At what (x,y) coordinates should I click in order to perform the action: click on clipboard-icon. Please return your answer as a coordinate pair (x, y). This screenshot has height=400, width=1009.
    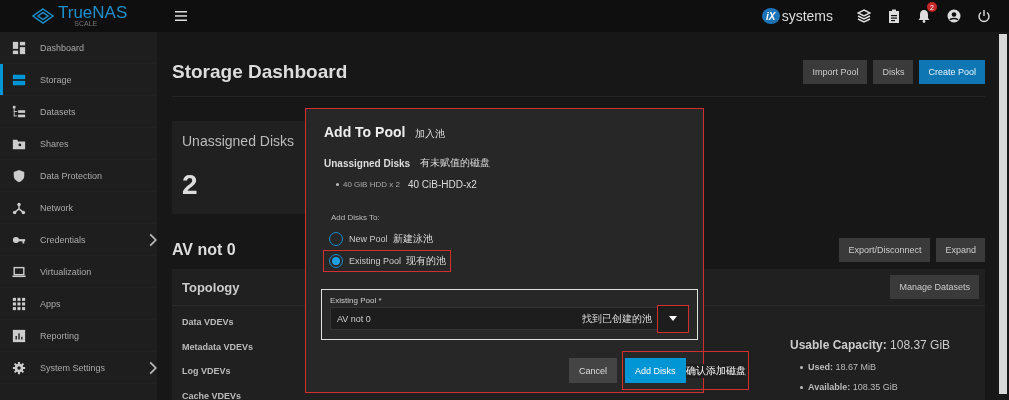
    Looking at the image, I should click on (894, 16).